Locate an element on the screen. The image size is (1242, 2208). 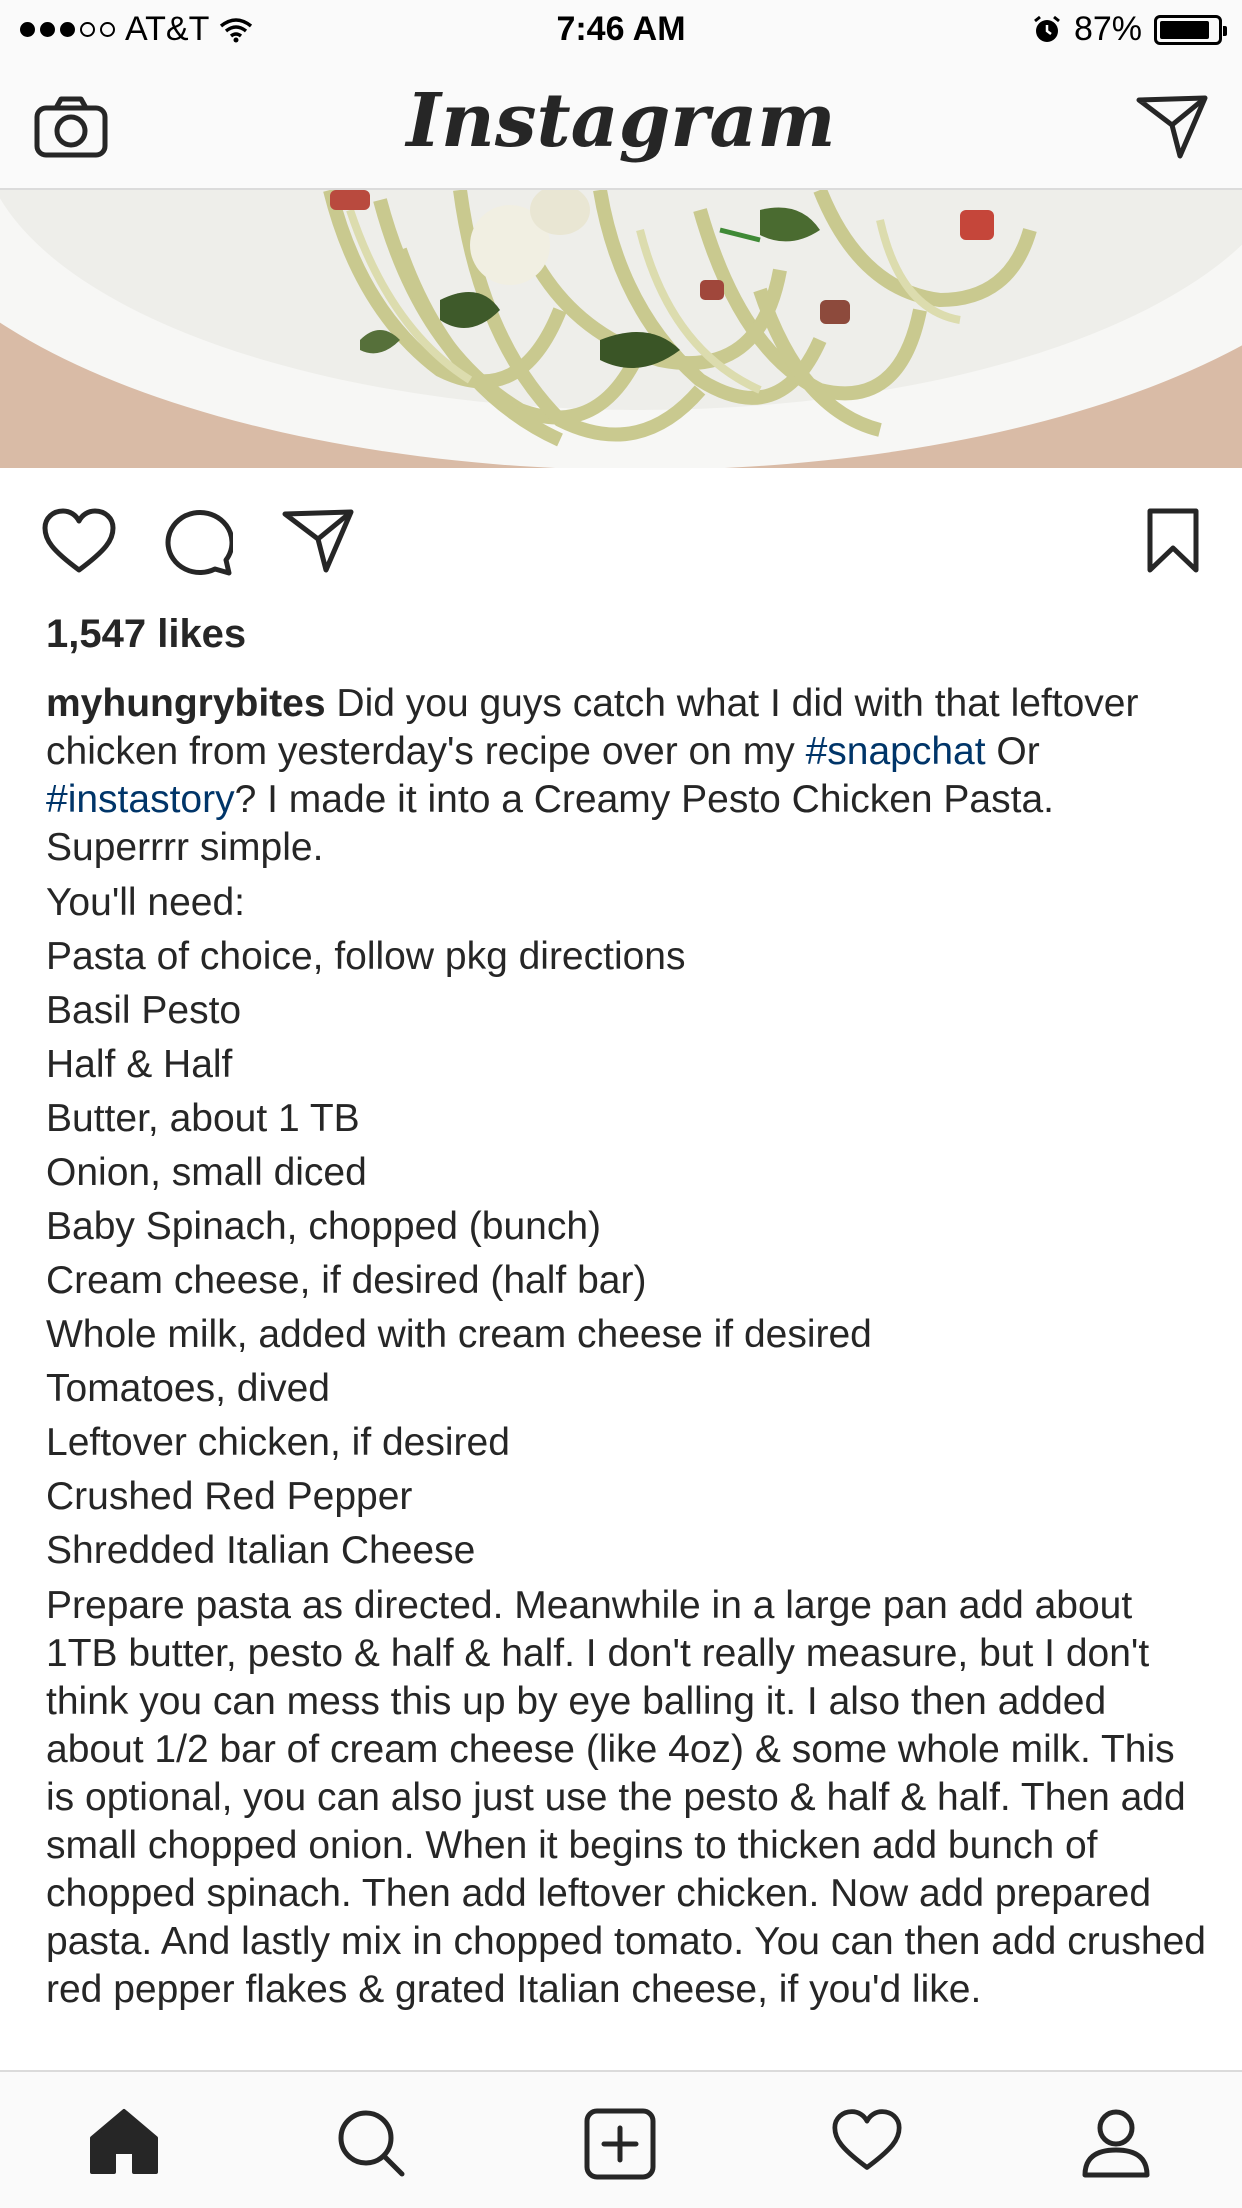
alarm-icon is located at coordinates (1047, 28).